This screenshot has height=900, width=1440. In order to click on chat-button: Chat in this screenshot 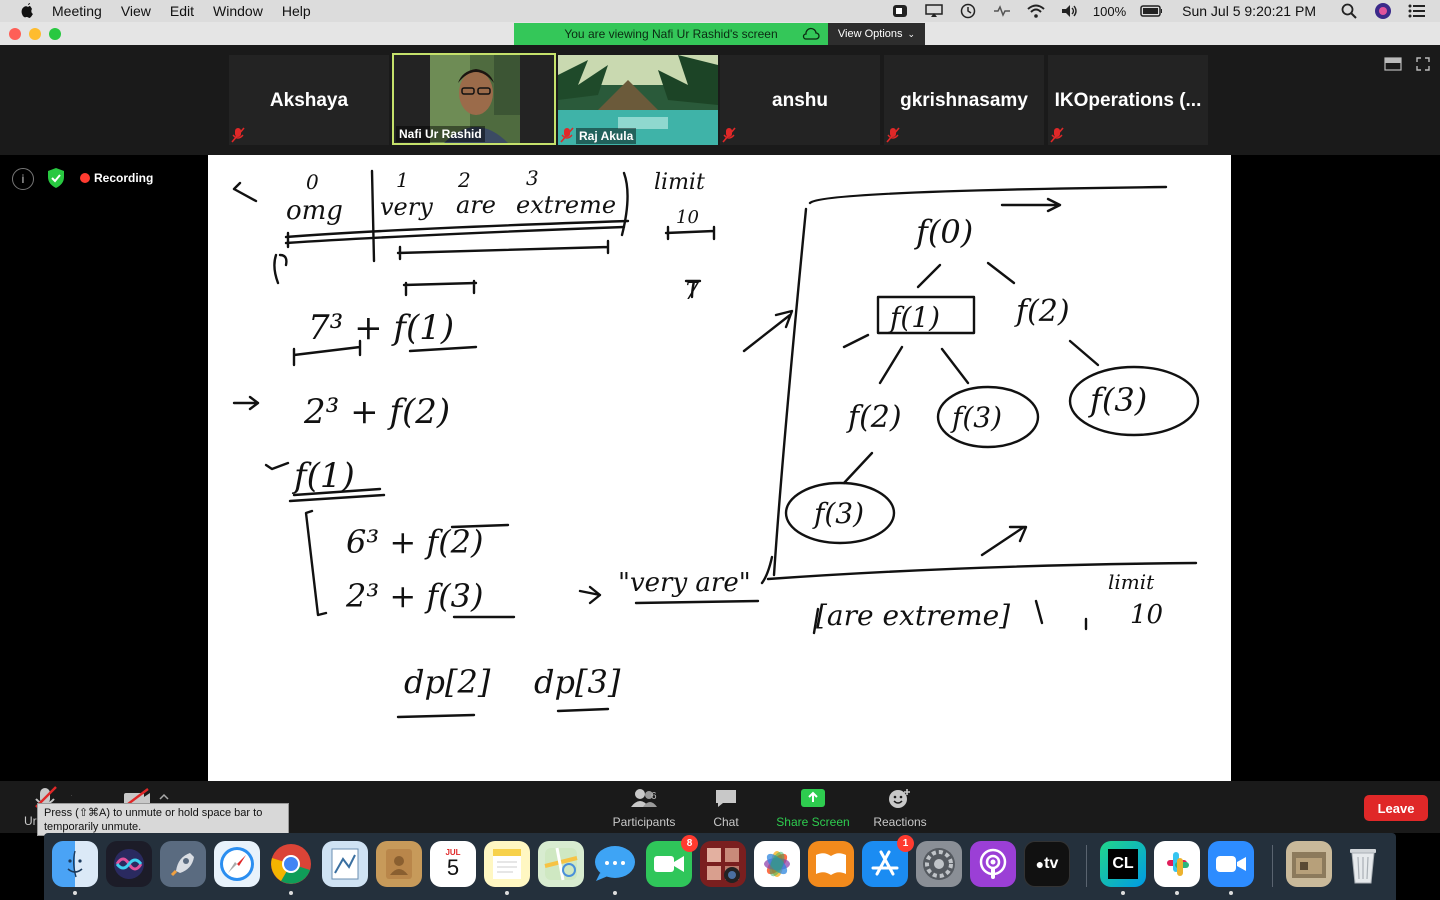, I will do `click(726, 808)`.